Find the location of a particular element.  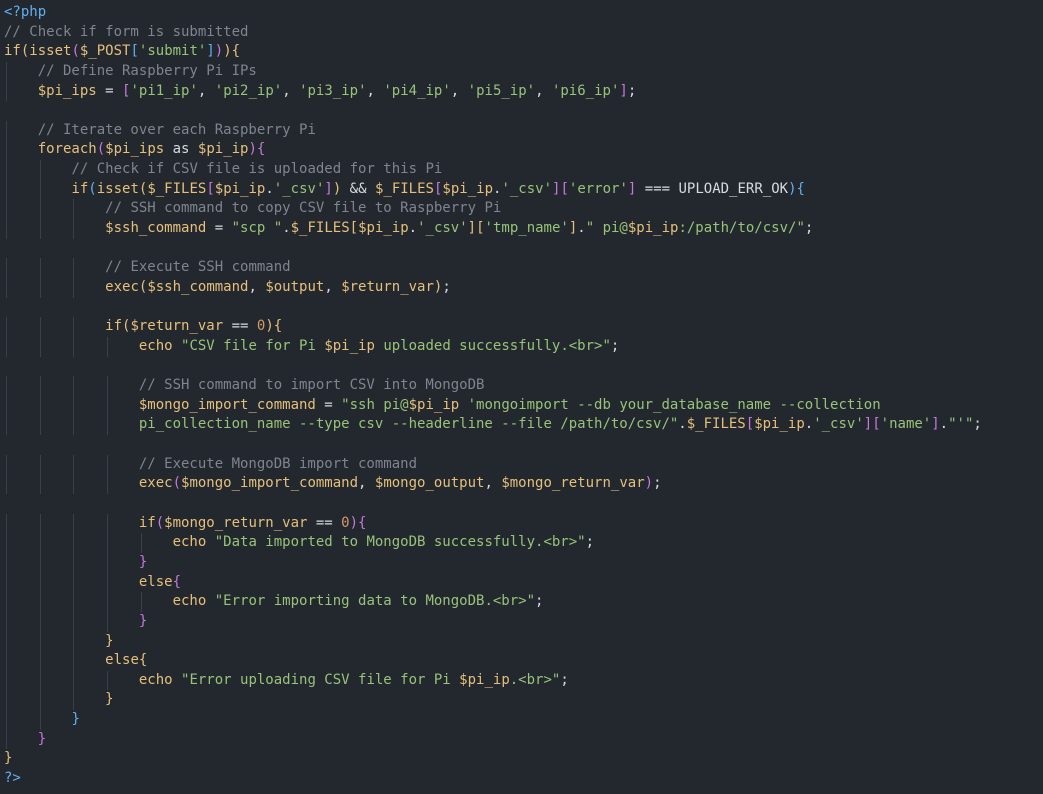

code-token: echo is located at coordinates (155, 679).